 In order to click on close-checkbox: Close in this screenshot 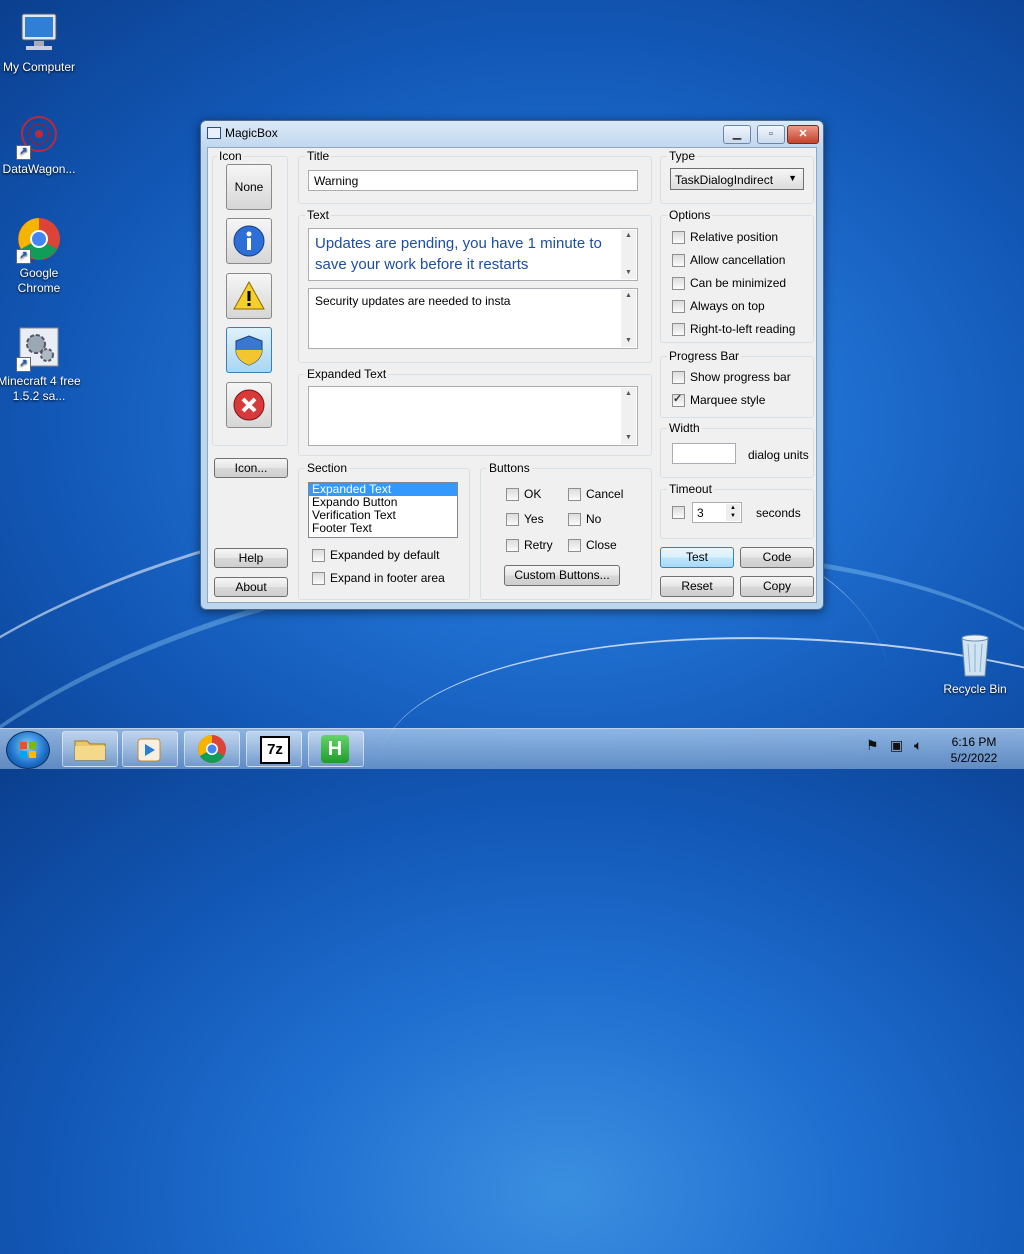, I will do `click(592, 545)`.